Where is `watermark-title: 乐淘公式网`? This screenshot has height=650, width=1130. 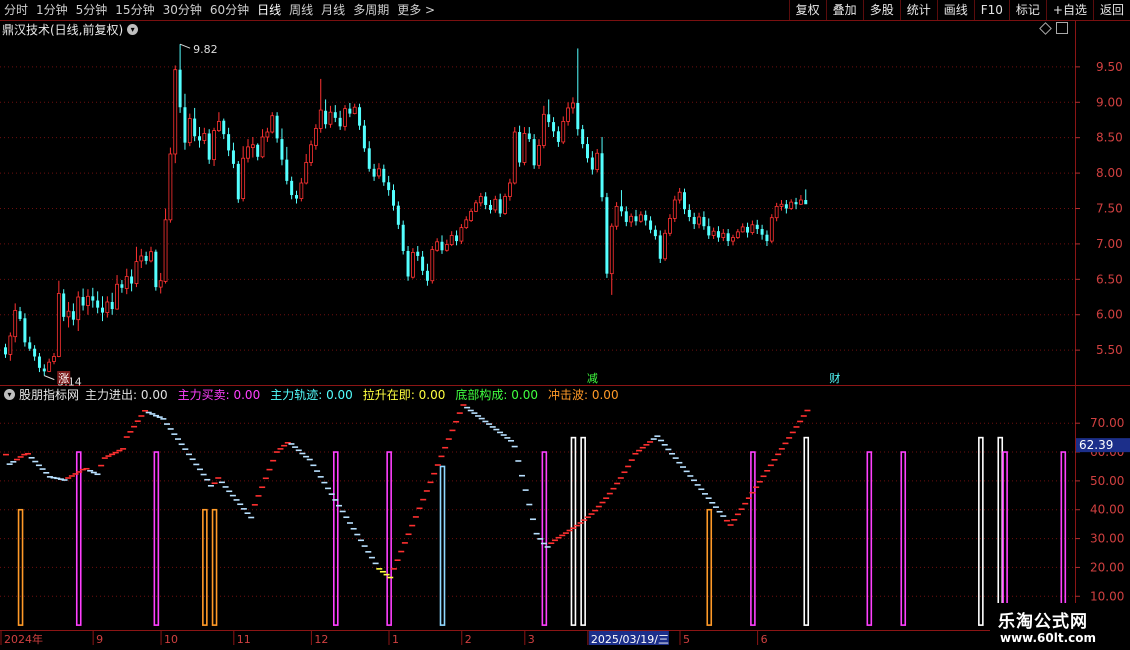 watermark-title: 乐淘公式网 is located at coordinates (1043, 622).